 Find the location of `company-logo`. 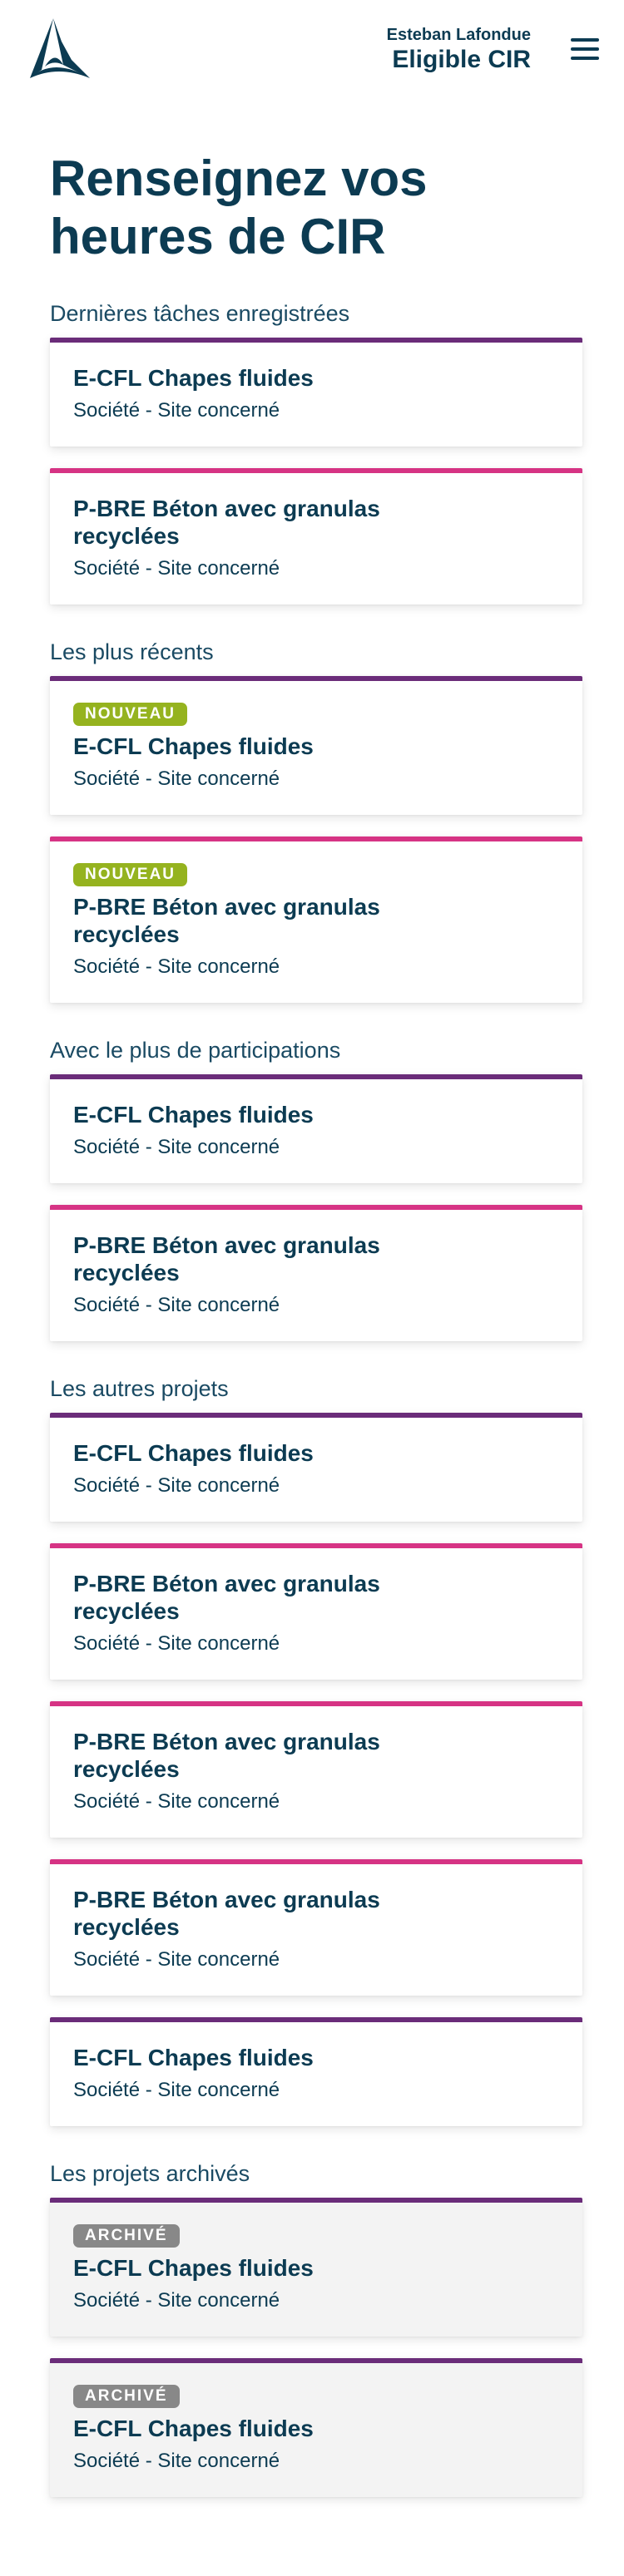

company-logo is located at coordinates (60, 50).